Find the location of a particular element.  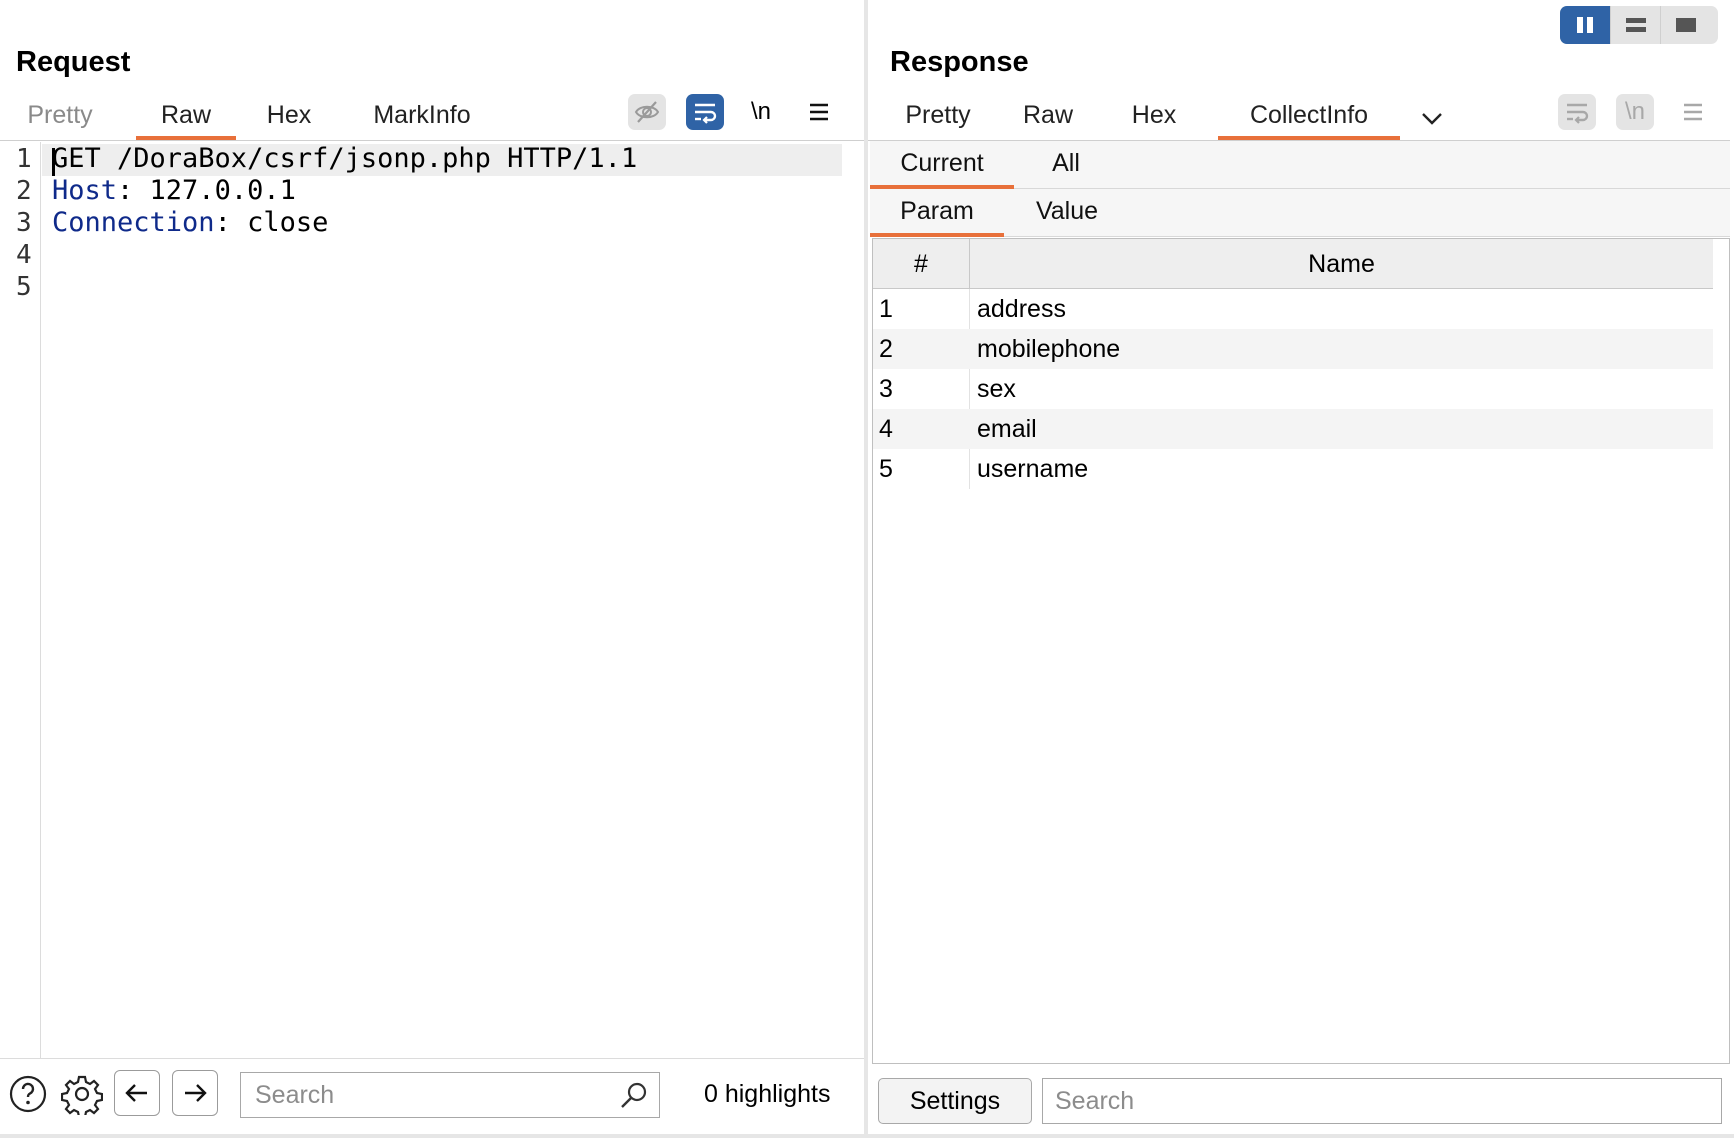

code-line: 5 is located at coordinates (430, 287).